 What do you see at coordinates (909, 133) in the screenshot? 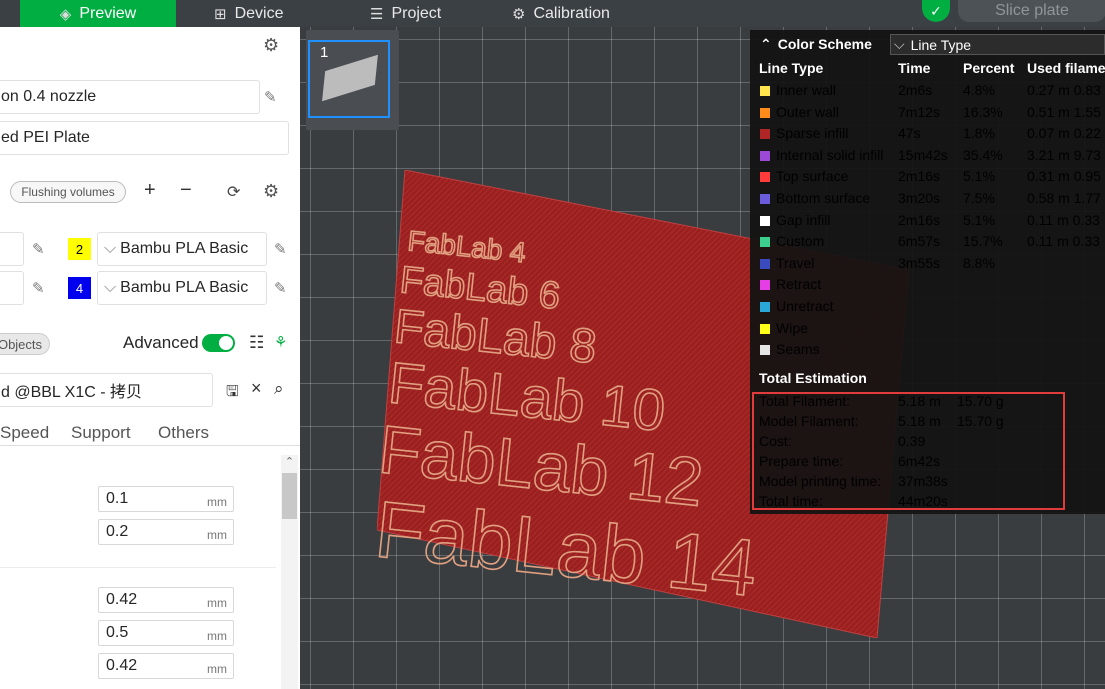
I see `legend-time: 47s` at bounding box center [909, 133].